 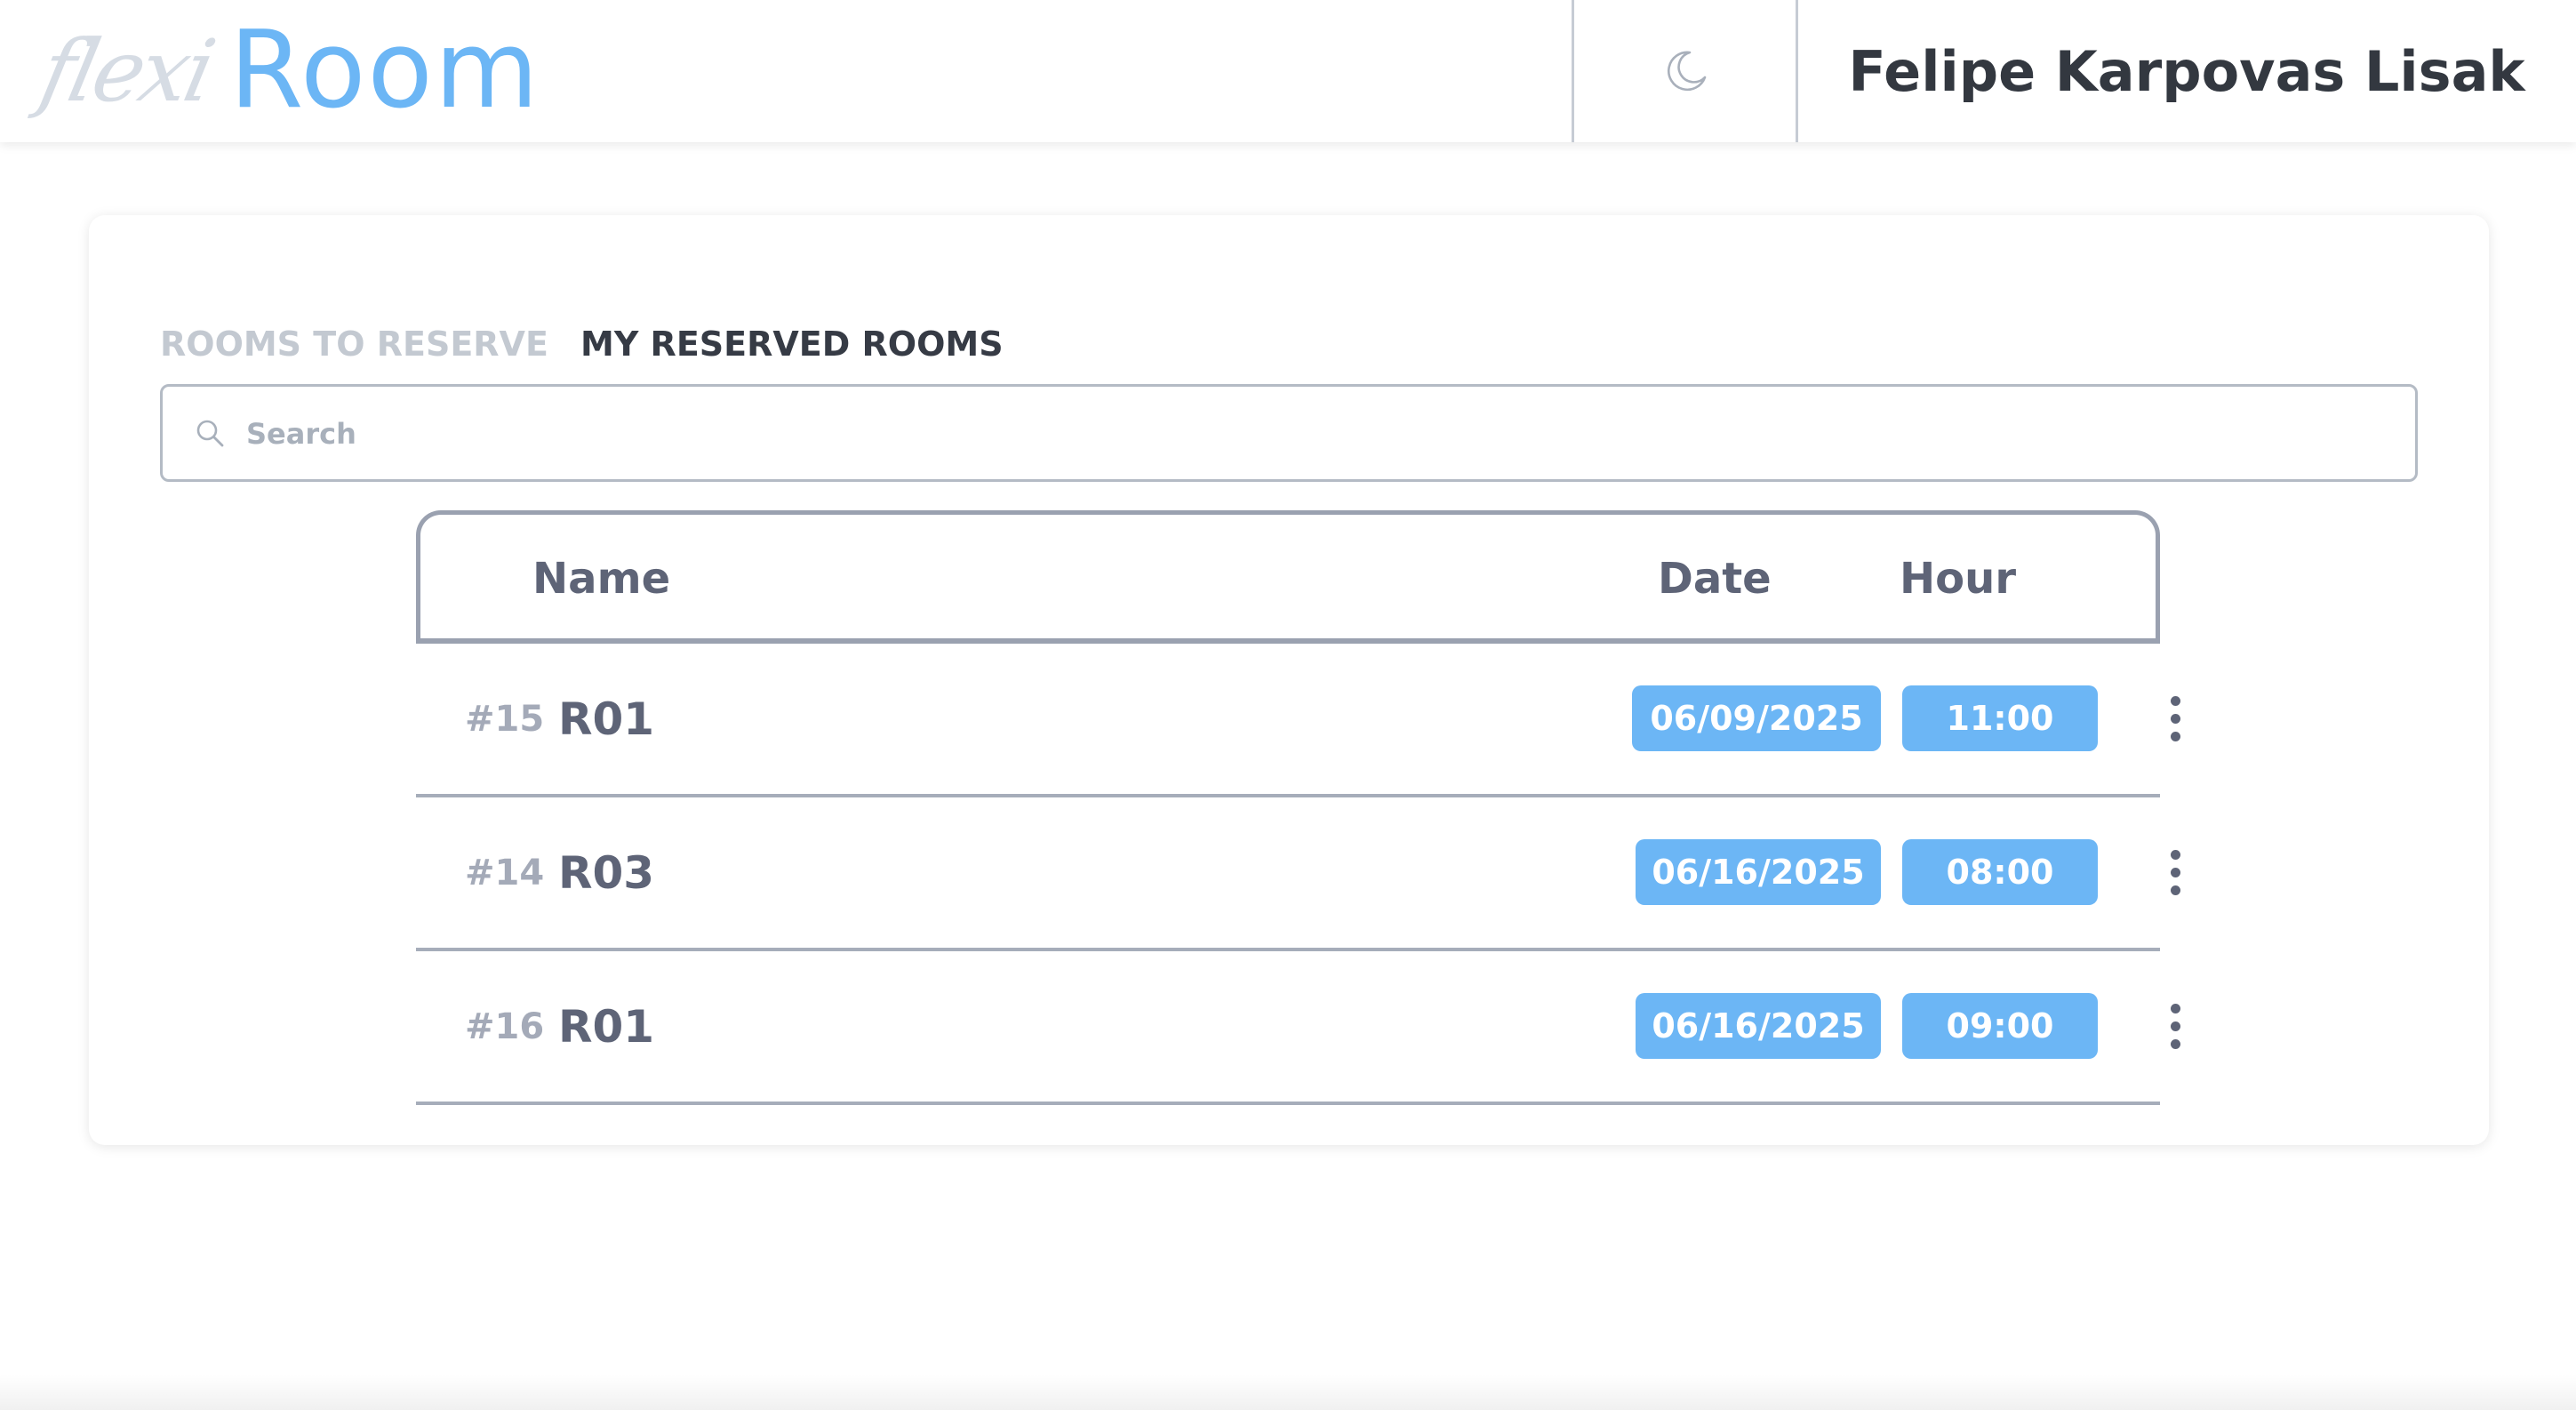 I want to click on reservation-id: #14, so click(x=505, y=872).